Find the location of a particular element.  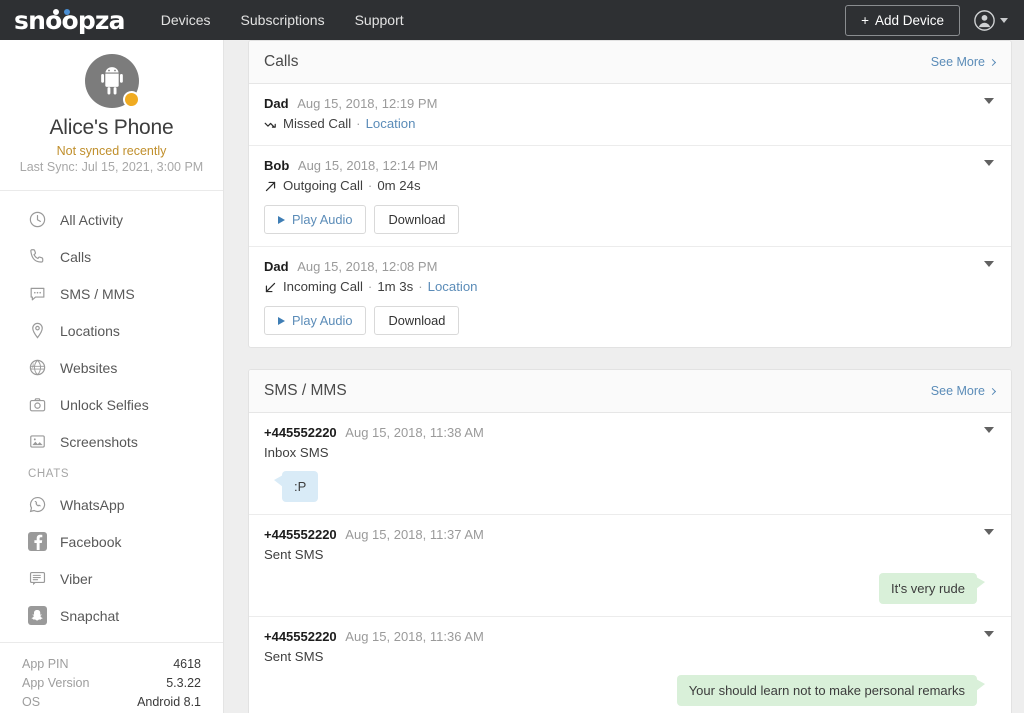

sidebar-item-websites: Websites is located at coordinates (111, 367).